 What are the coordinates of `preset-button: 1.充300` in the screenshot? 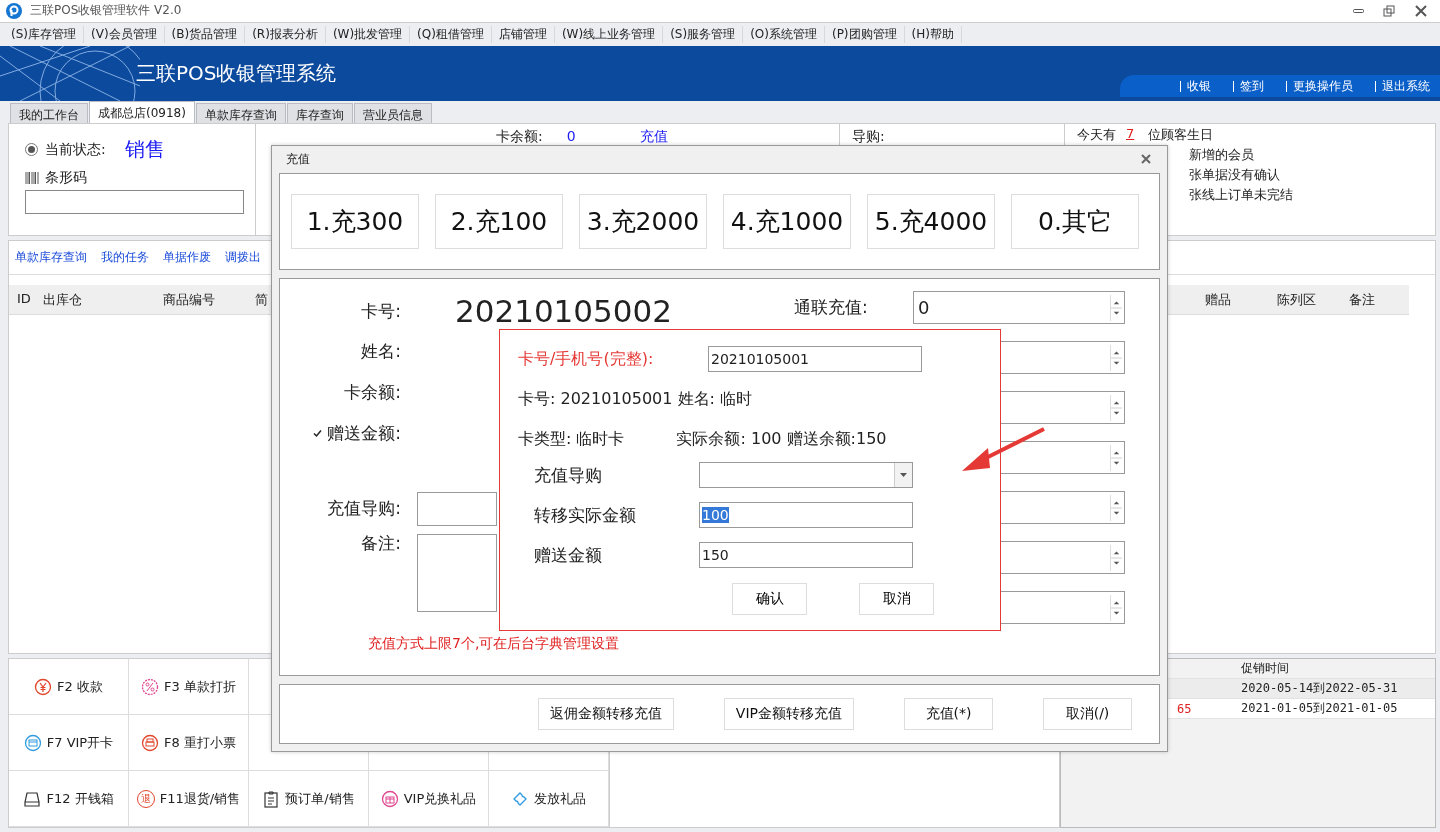 It's located at (355, 222).